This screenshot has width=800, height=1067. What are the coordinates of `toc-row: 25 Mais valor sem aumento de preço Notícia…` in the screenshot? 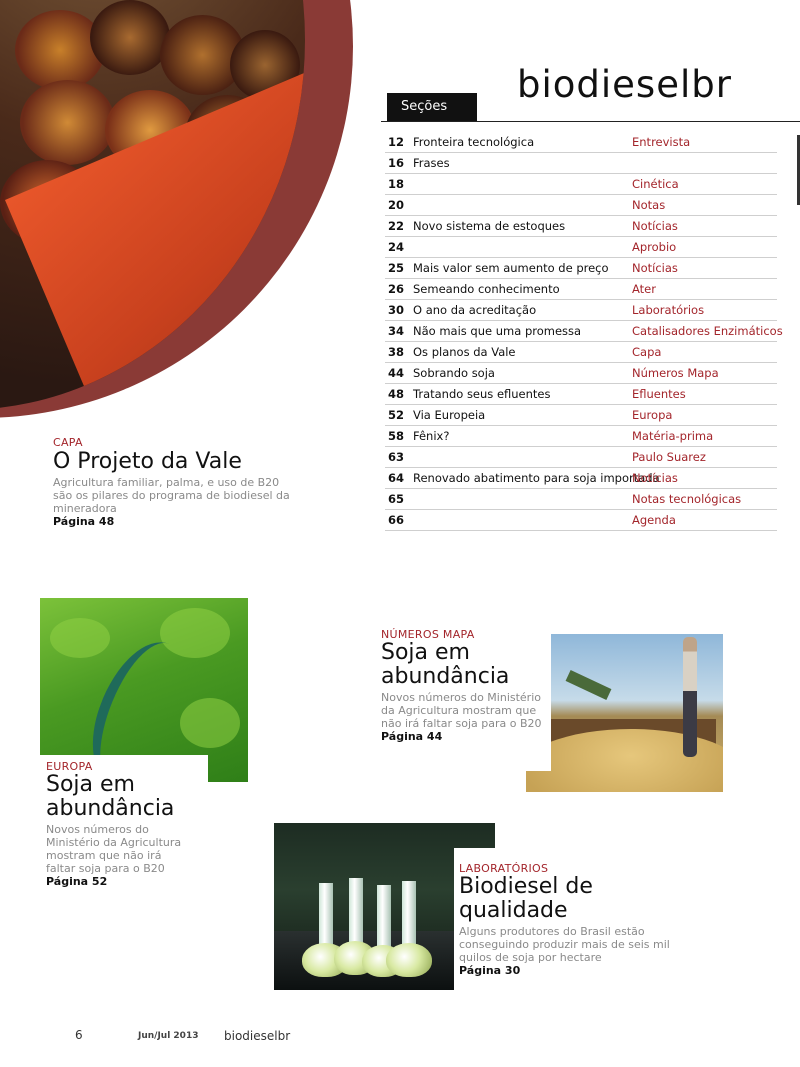 It's located at (581, 269).